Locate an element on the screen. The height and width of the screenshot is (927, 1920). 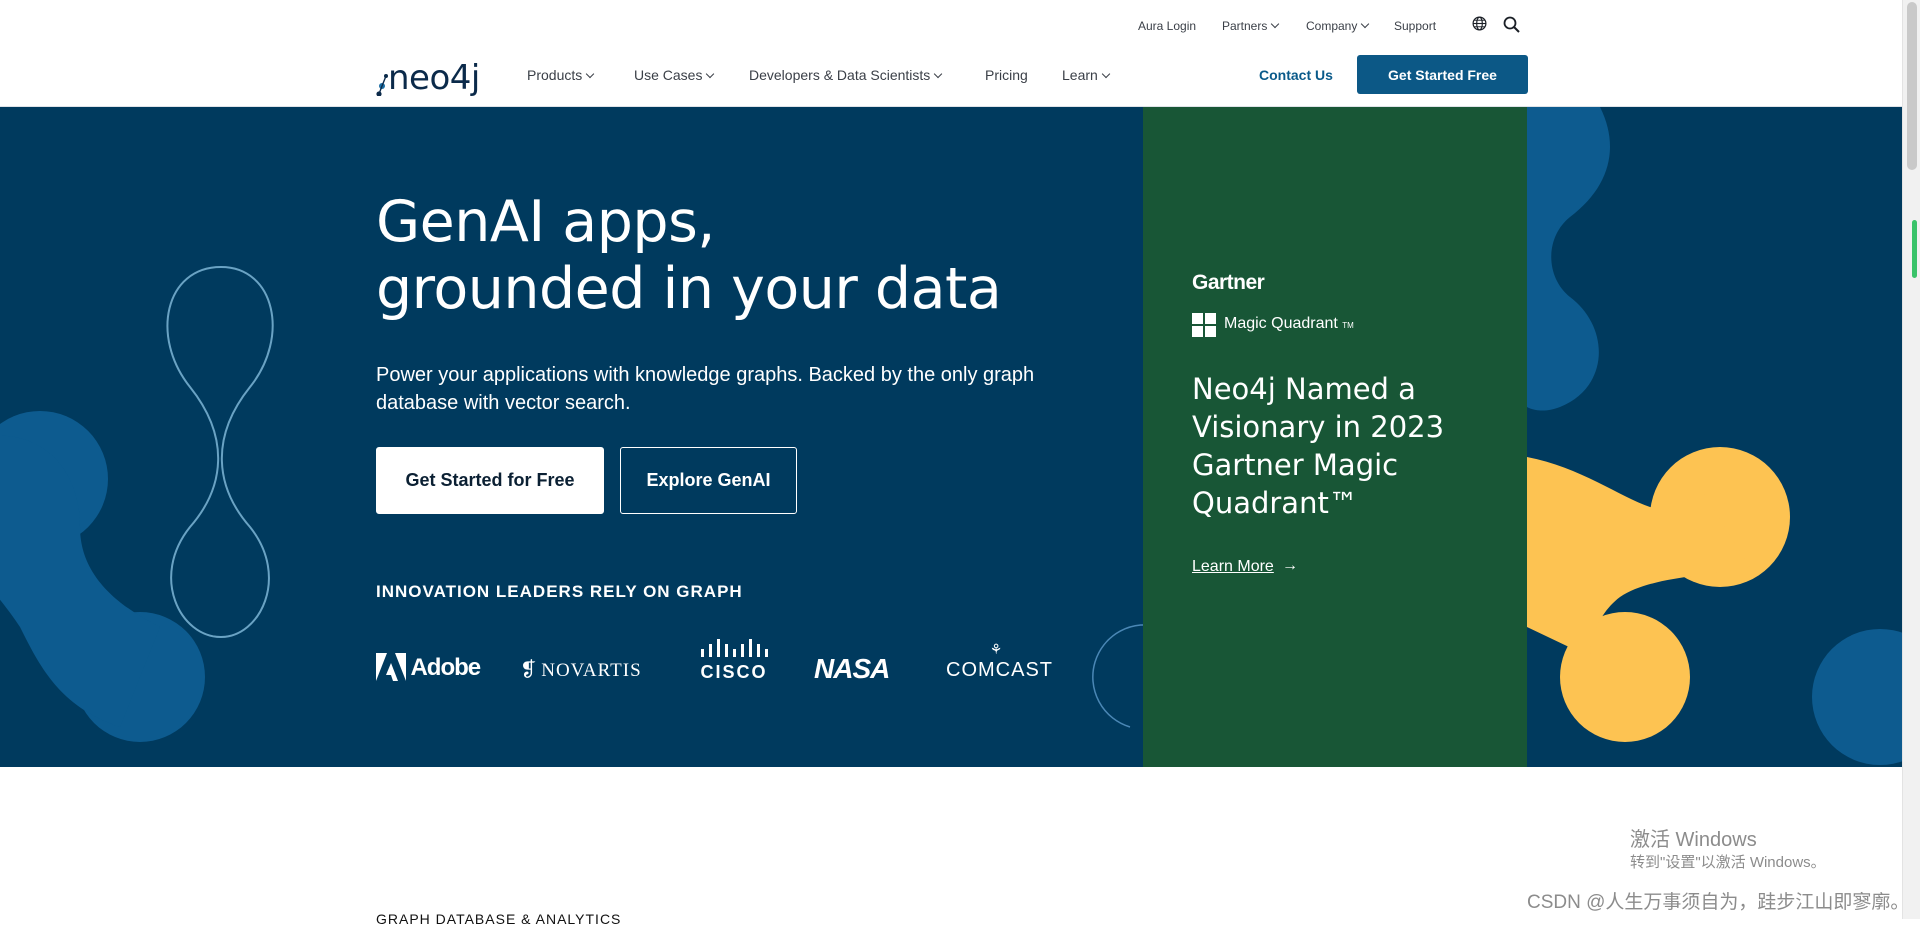
cisco-logo: CISCO is located at coordinates (734, 661).